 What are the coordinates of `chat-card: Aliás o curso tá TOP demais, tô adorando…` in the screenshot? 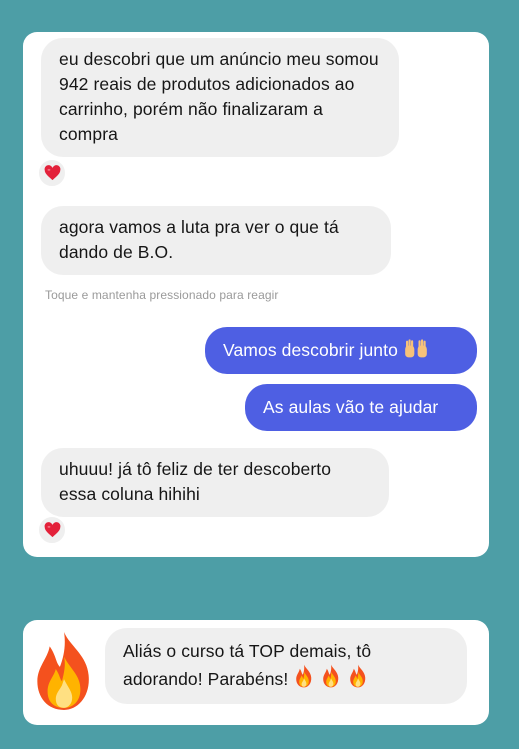 It's located at (256, 672).